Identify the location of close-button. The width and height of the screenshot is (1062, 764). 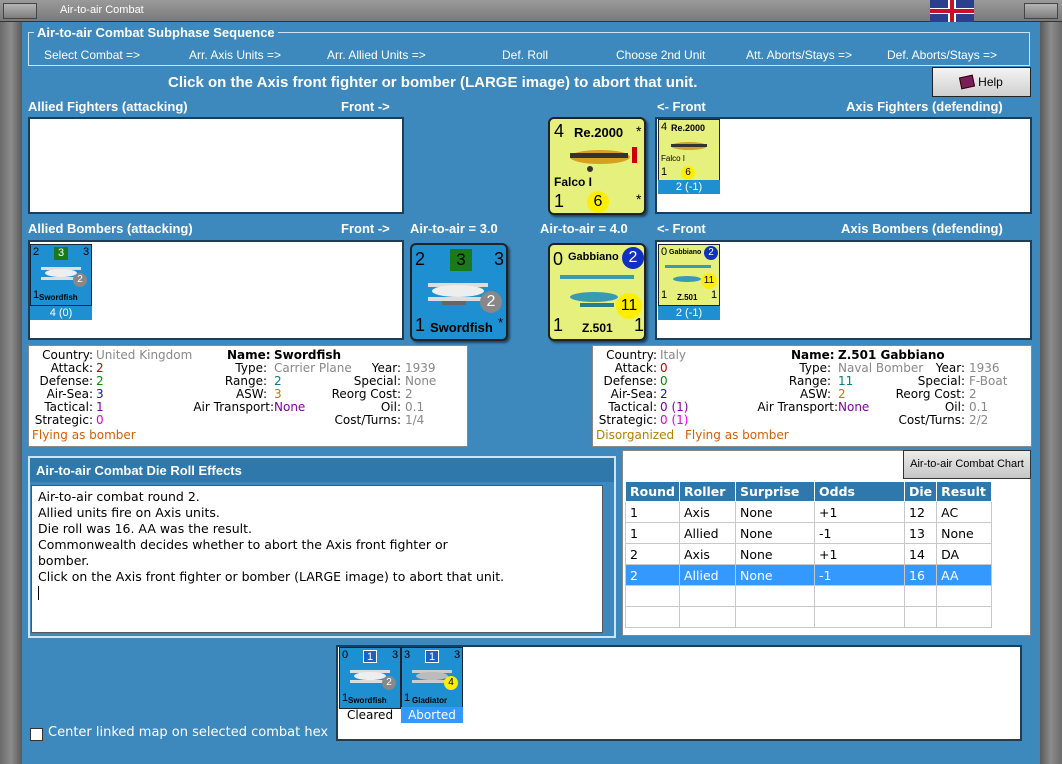
(1041, 11).